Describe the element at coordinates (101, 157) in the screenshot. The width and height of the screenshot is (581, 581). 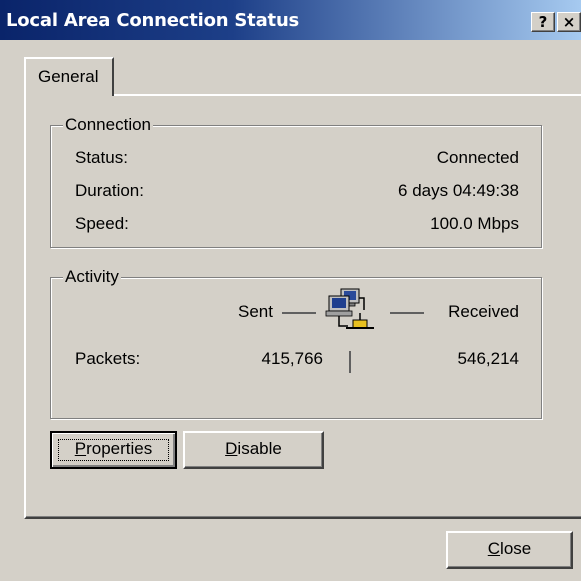
I see `status-label: Status:` at that location.